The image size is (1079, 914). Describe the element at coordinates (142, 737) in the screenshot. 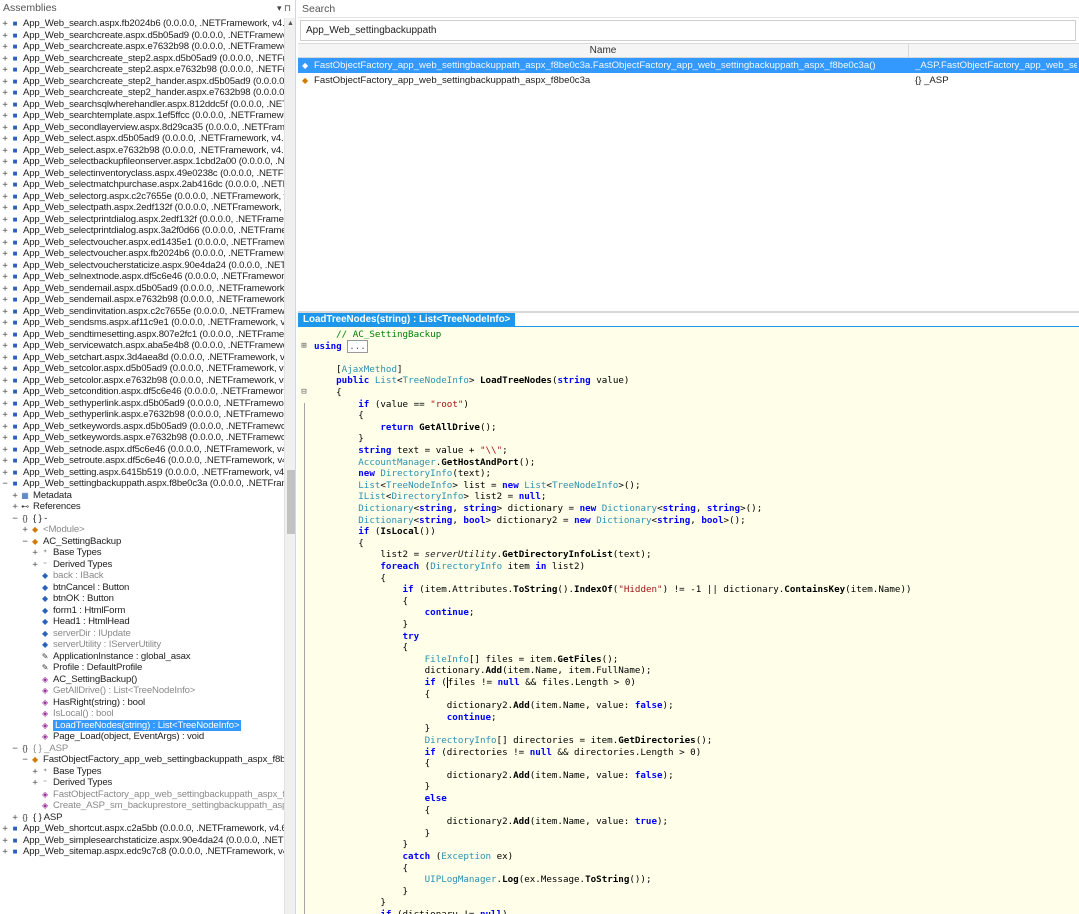

I see `tree-item: ◈ Page_Load(object, EventArgs) : void` at that location.